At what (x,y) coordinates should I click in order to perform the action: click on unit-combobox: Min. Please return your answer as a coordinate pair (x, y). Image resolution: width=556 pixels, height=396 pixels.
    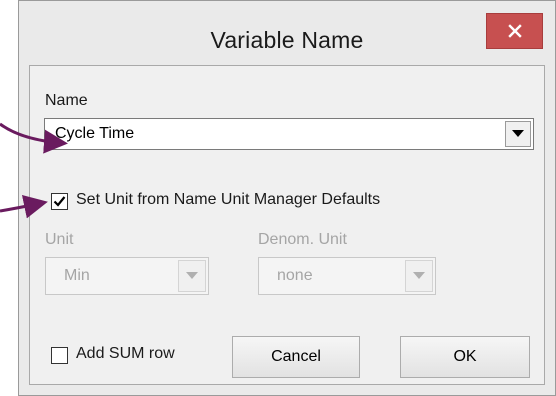
    Looking at the image, I should click on (127, 276).